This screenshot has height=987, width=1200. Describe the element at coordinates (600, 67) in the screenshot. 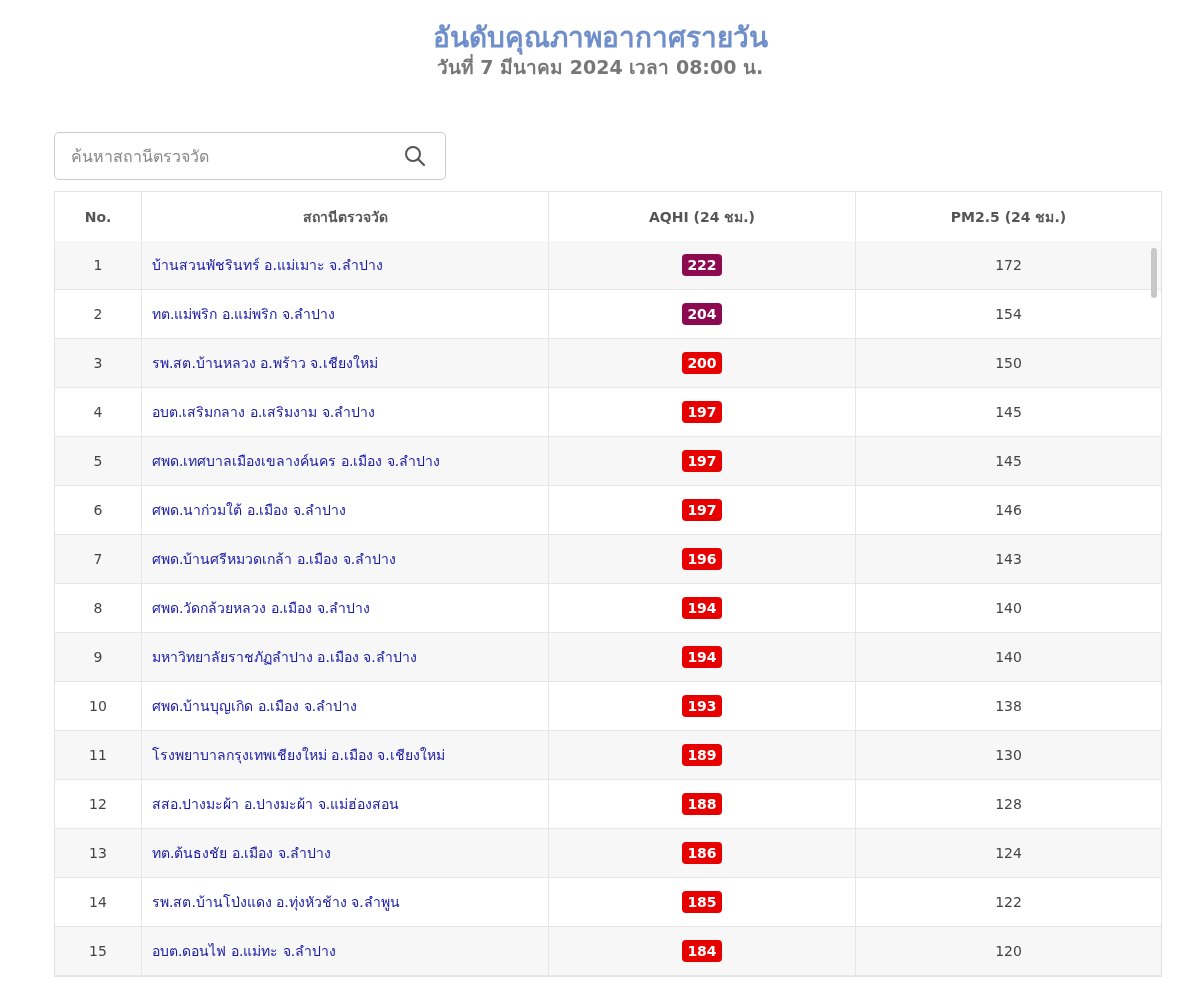

I see `date-subtitle: วันที่ 7 มีนาคม 2024 เวลา 08:00 น.` at that location.